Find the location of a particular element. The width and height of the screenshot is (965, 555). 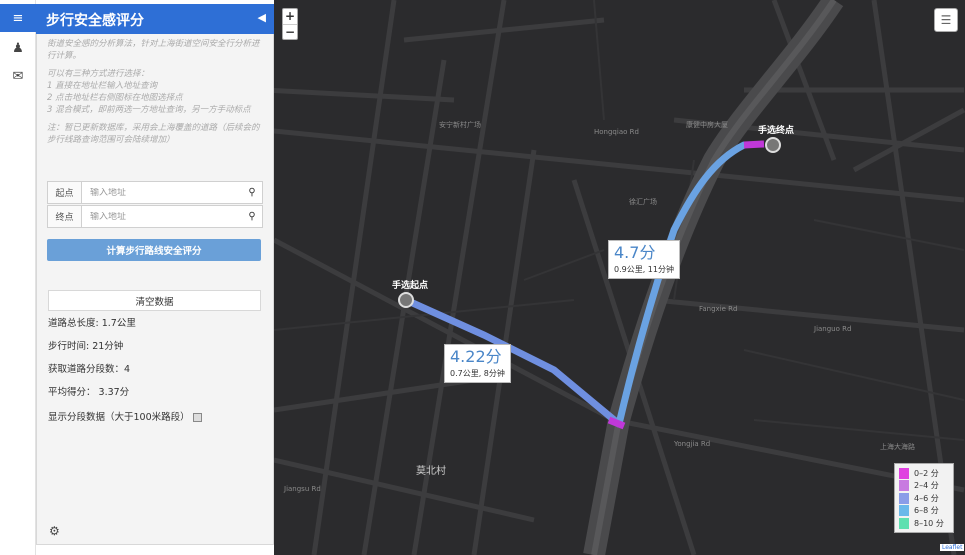

score-legend: 0–2 分 2–4 分 4–6 分 6–8 分 8–10 分 is located at coordinates (924, 498).